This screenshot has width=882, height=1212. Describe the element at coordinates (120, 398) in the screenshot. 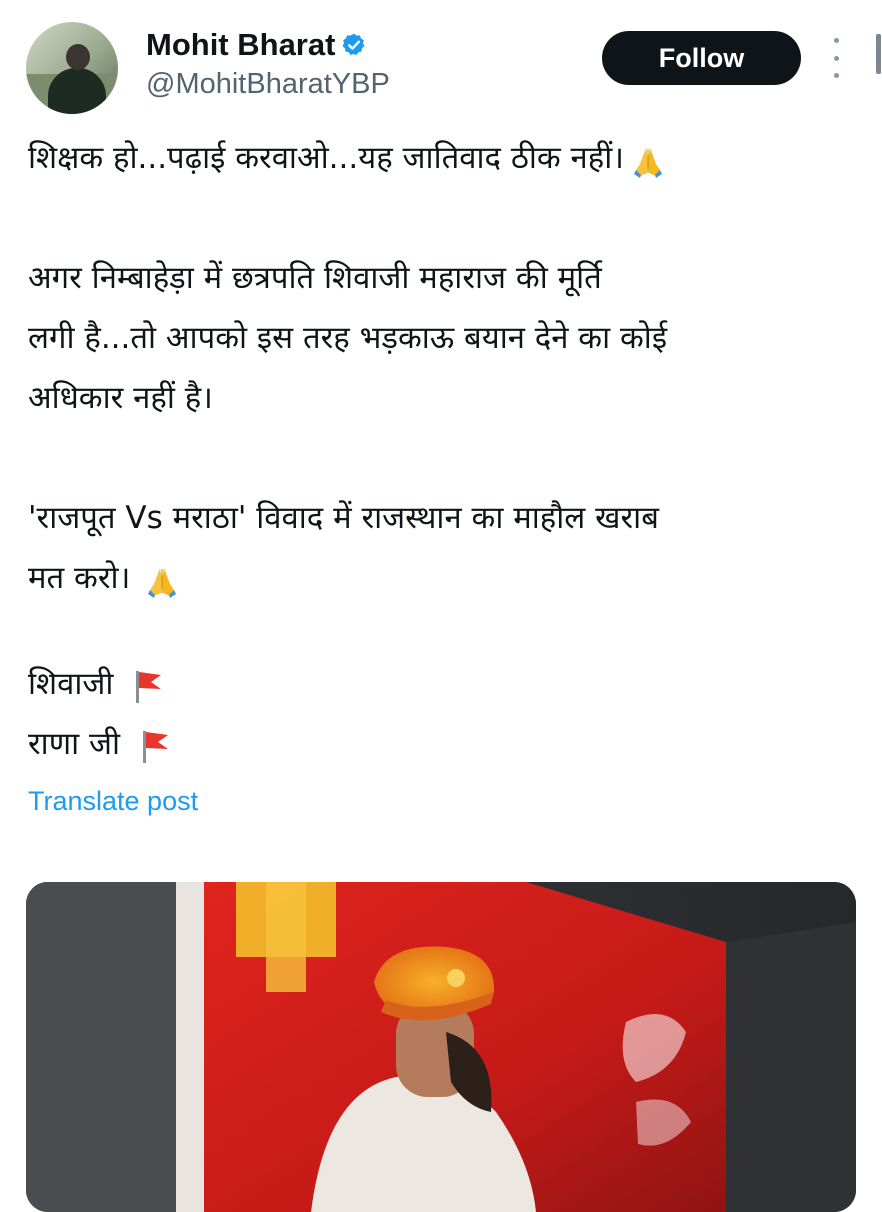

I see `post-line-text: अधिकार नहीं है।` at that location.